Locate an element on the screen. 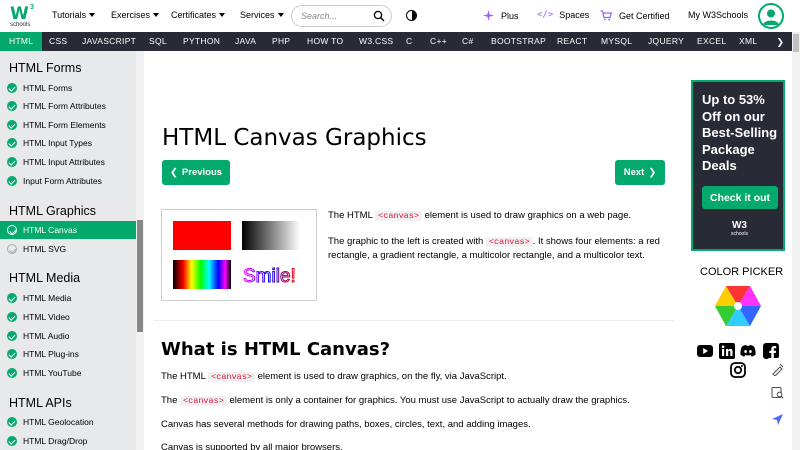 This screenshot has width=800, height=450. search-tool-icon is located at coordinates (777, 392).